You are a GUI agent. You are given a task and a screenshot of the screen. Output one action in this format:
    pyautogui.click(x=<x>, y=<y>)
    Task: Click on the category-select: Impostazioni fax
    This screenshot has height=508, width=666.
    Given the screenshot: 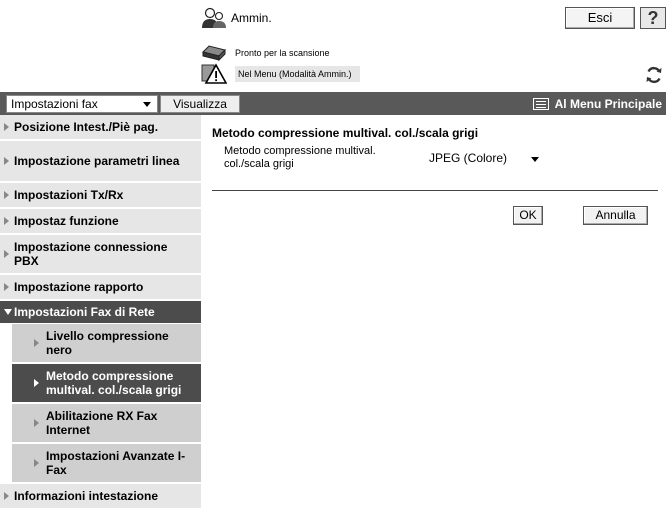 What is the action you would take?
    pyautogui.click(x=82, y=104)
    